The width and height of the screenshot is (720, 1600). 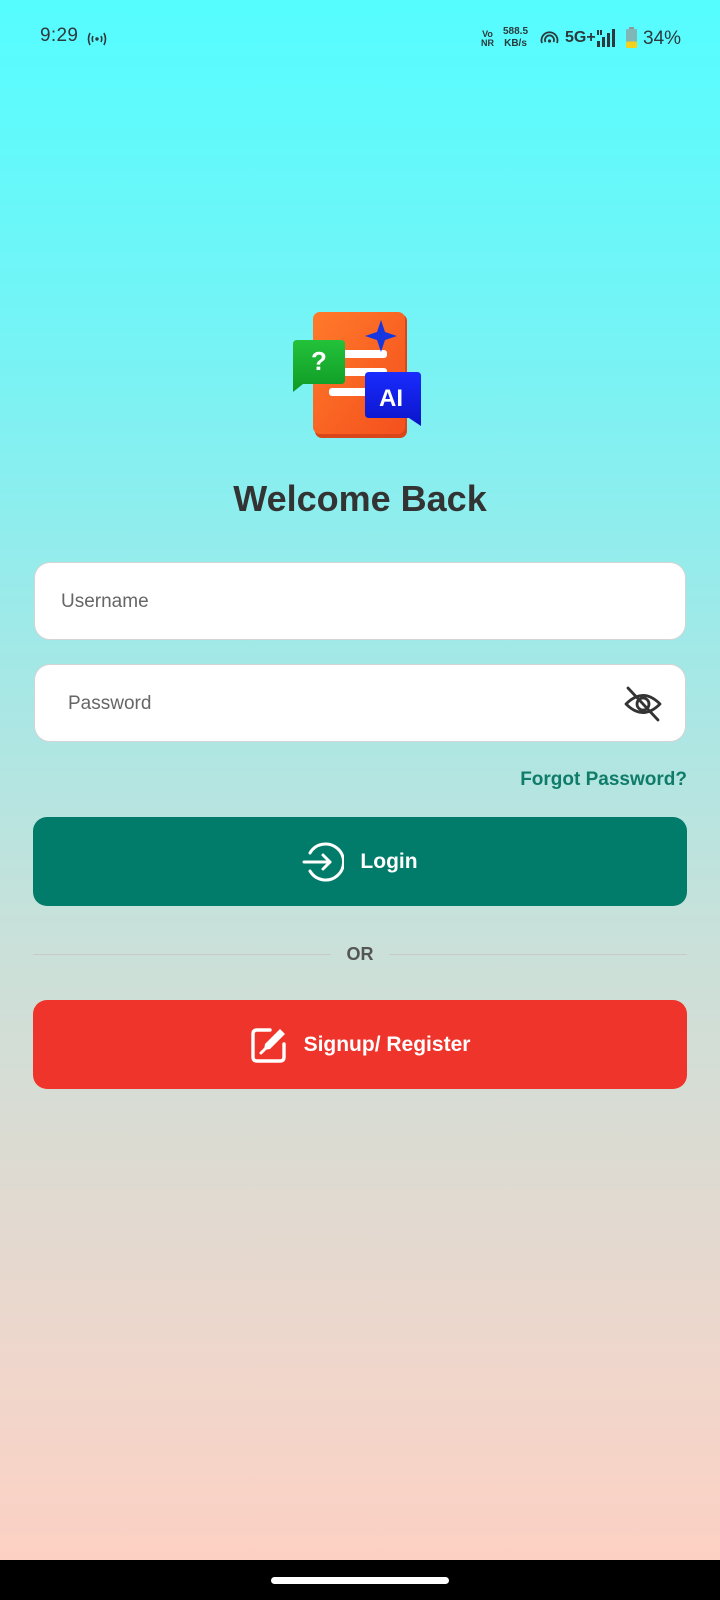 What do you see at coordinates (487, 43) in the screenshot?
I see `volte-line2: NR` at bounding box center [487, 43].